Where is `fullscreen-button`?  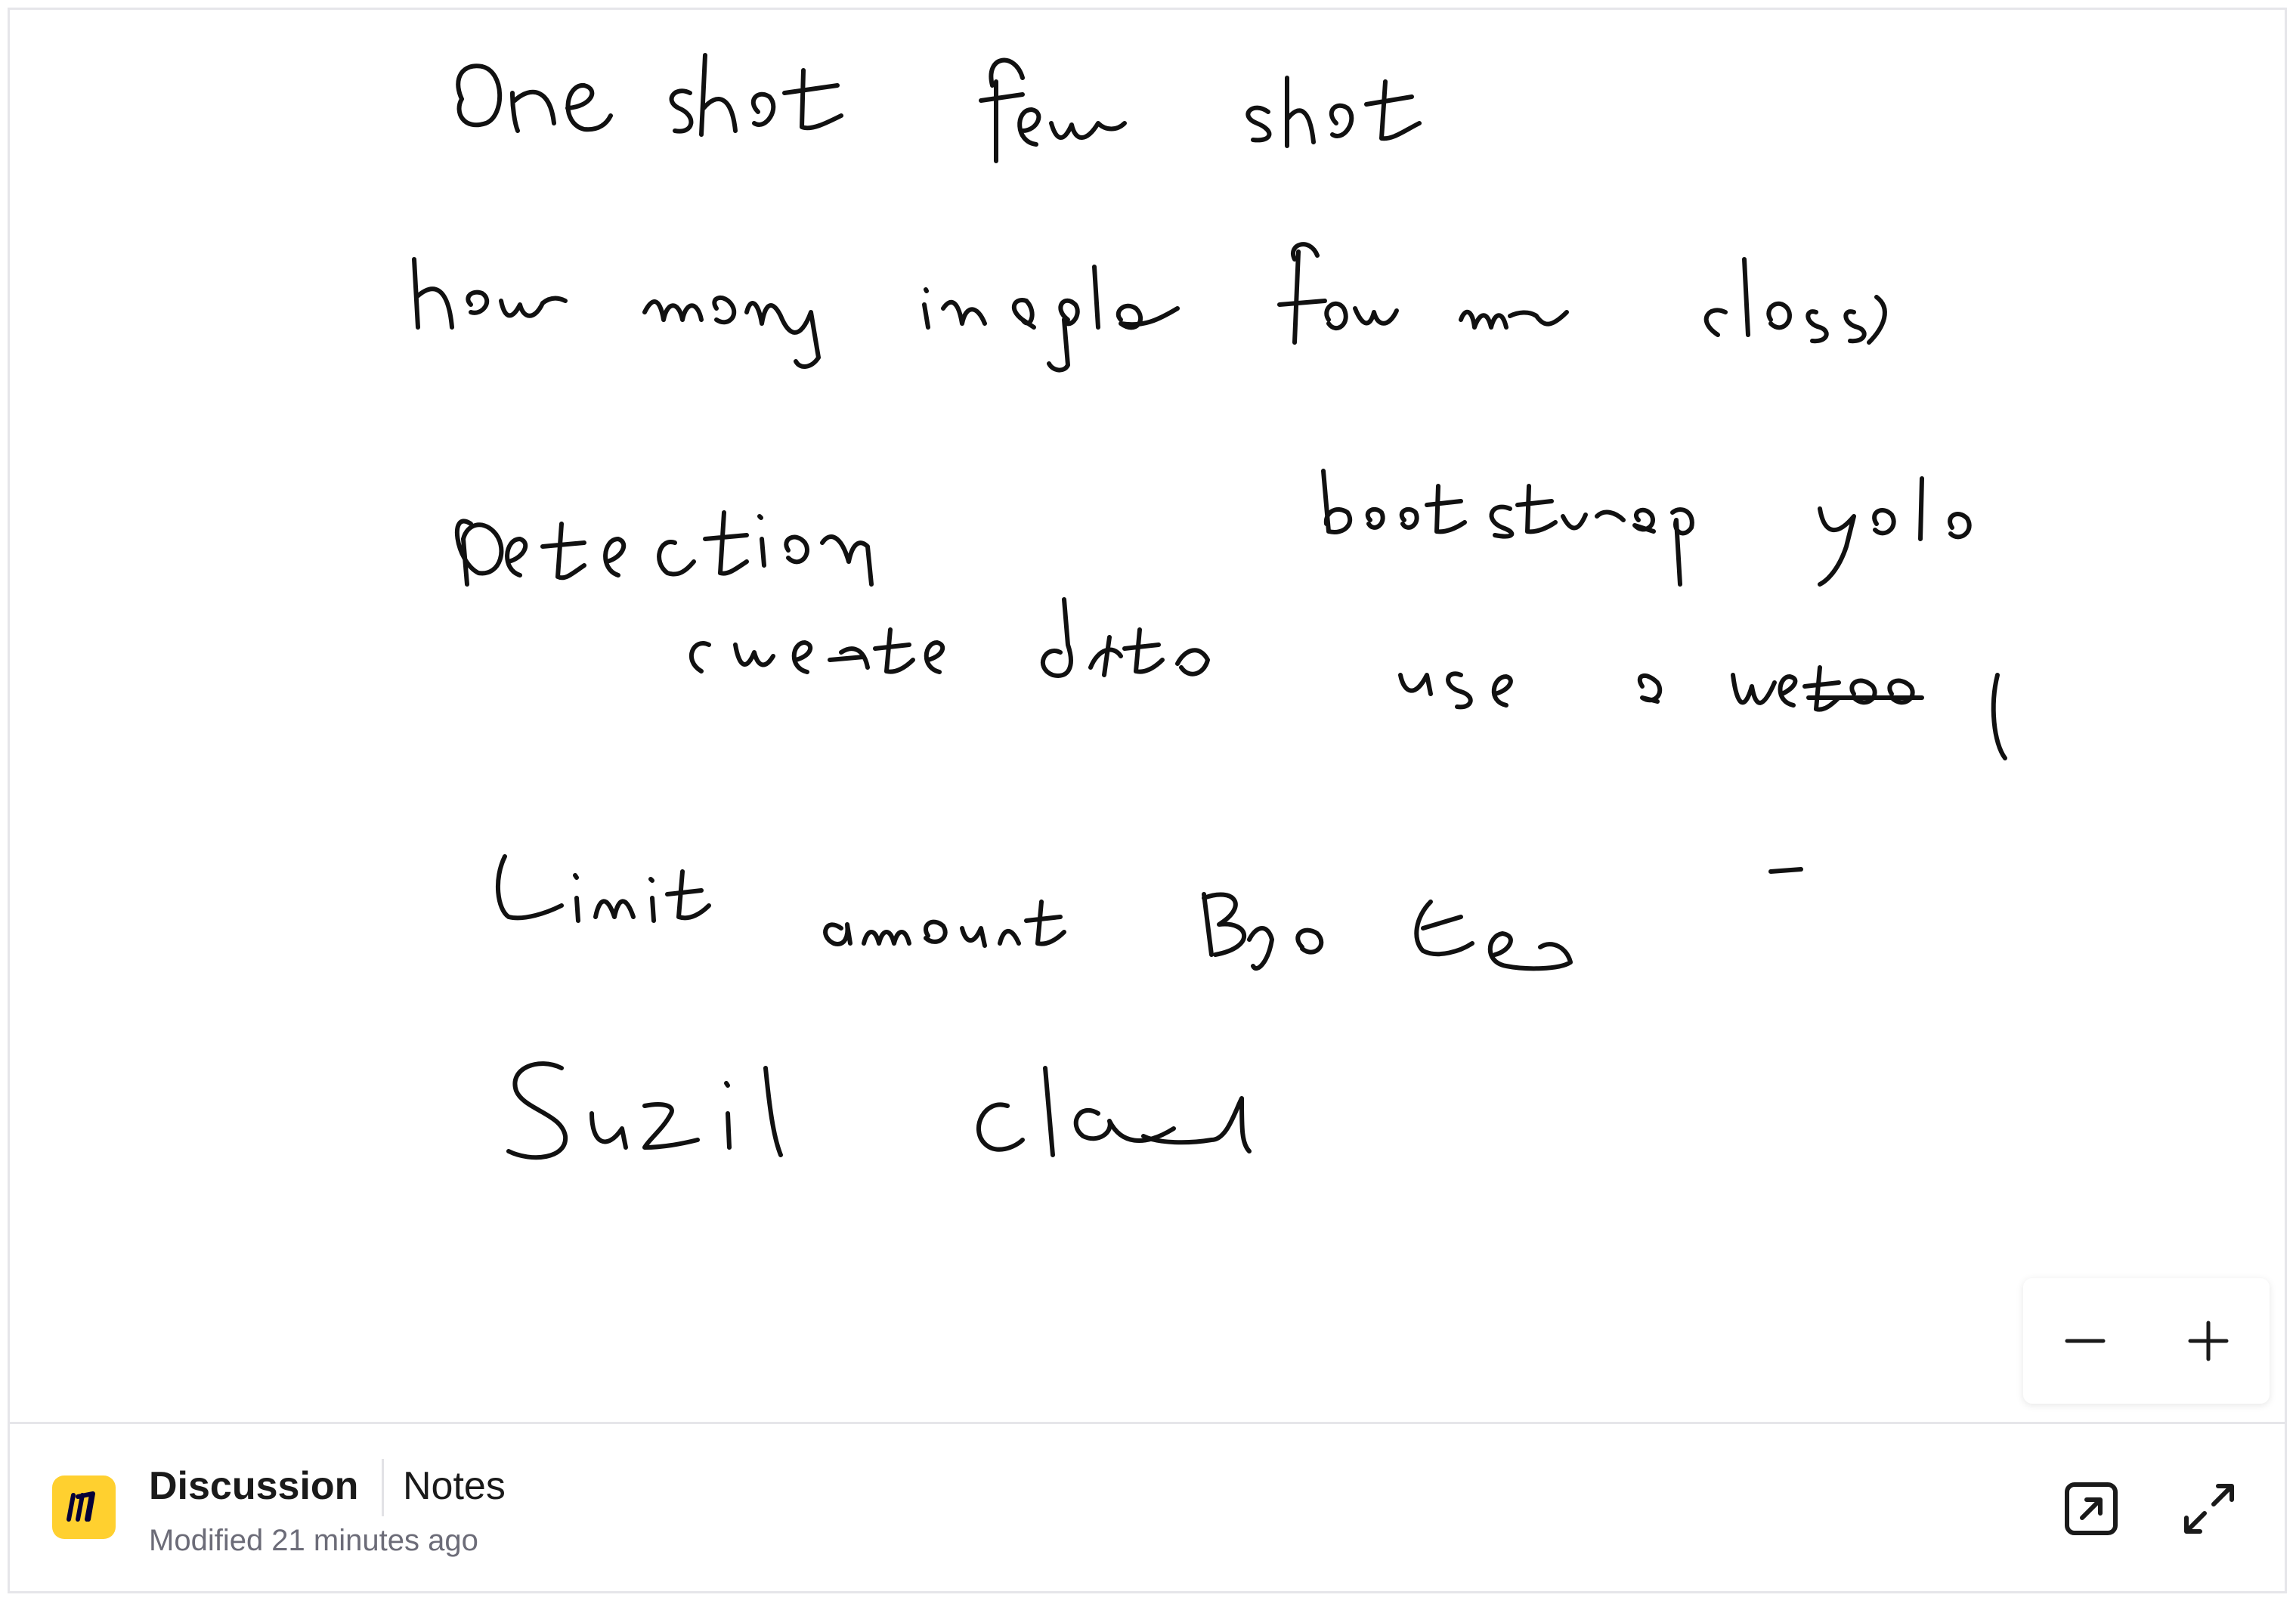 fullscreen-button is located at coordinates (2209, 1508).